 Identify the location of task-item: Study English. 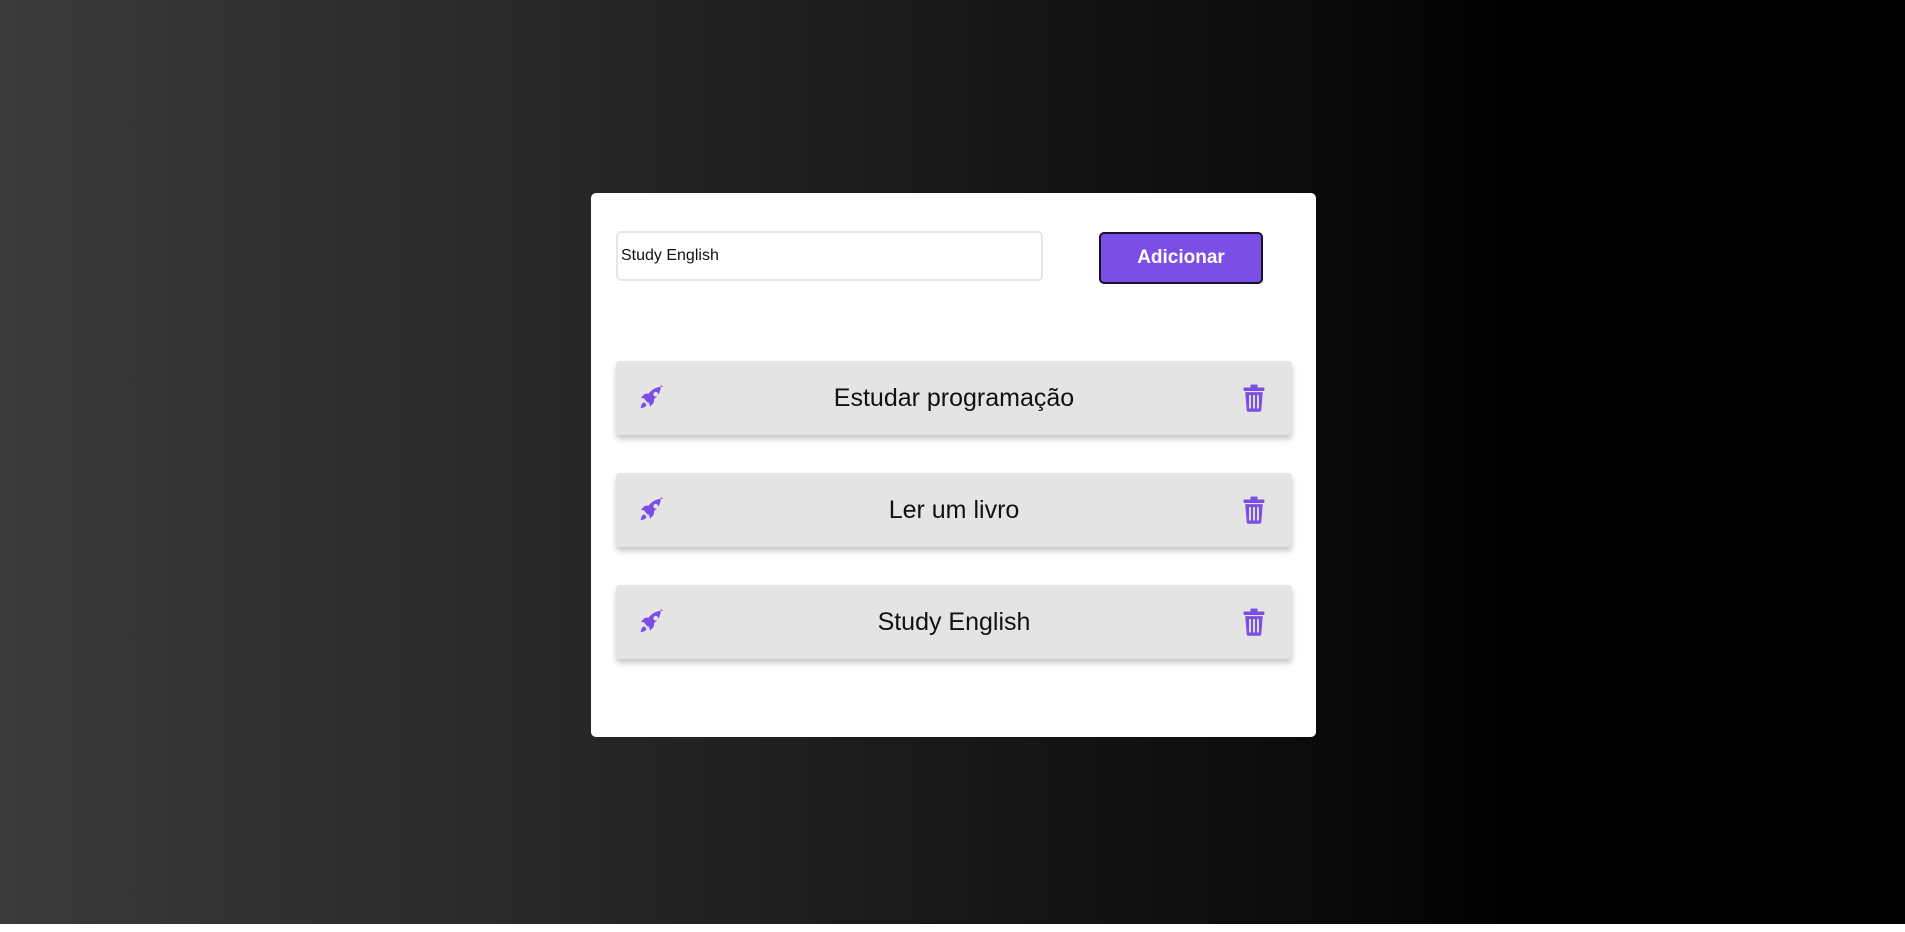
(954, 622).